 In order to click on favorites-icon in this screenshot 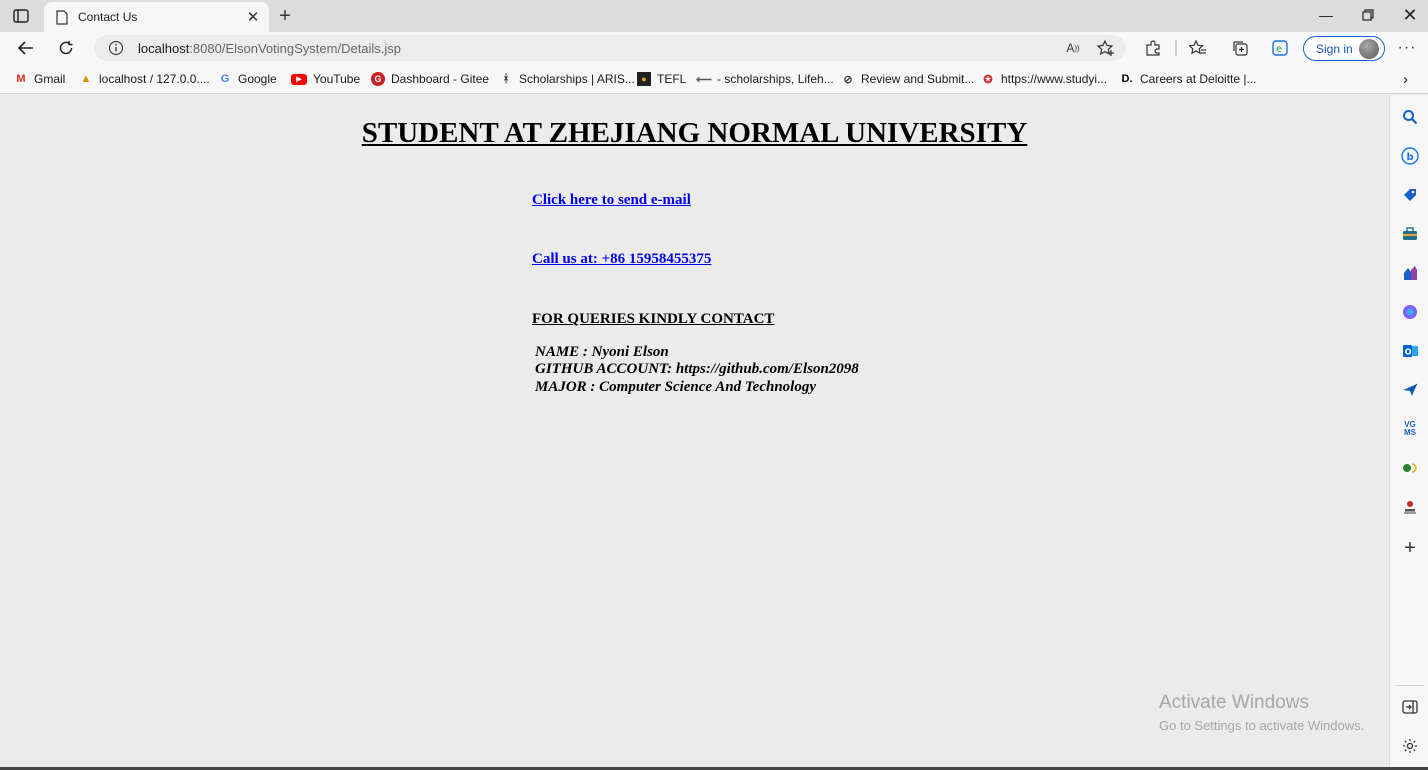, I will do `click(1198, 48)`.